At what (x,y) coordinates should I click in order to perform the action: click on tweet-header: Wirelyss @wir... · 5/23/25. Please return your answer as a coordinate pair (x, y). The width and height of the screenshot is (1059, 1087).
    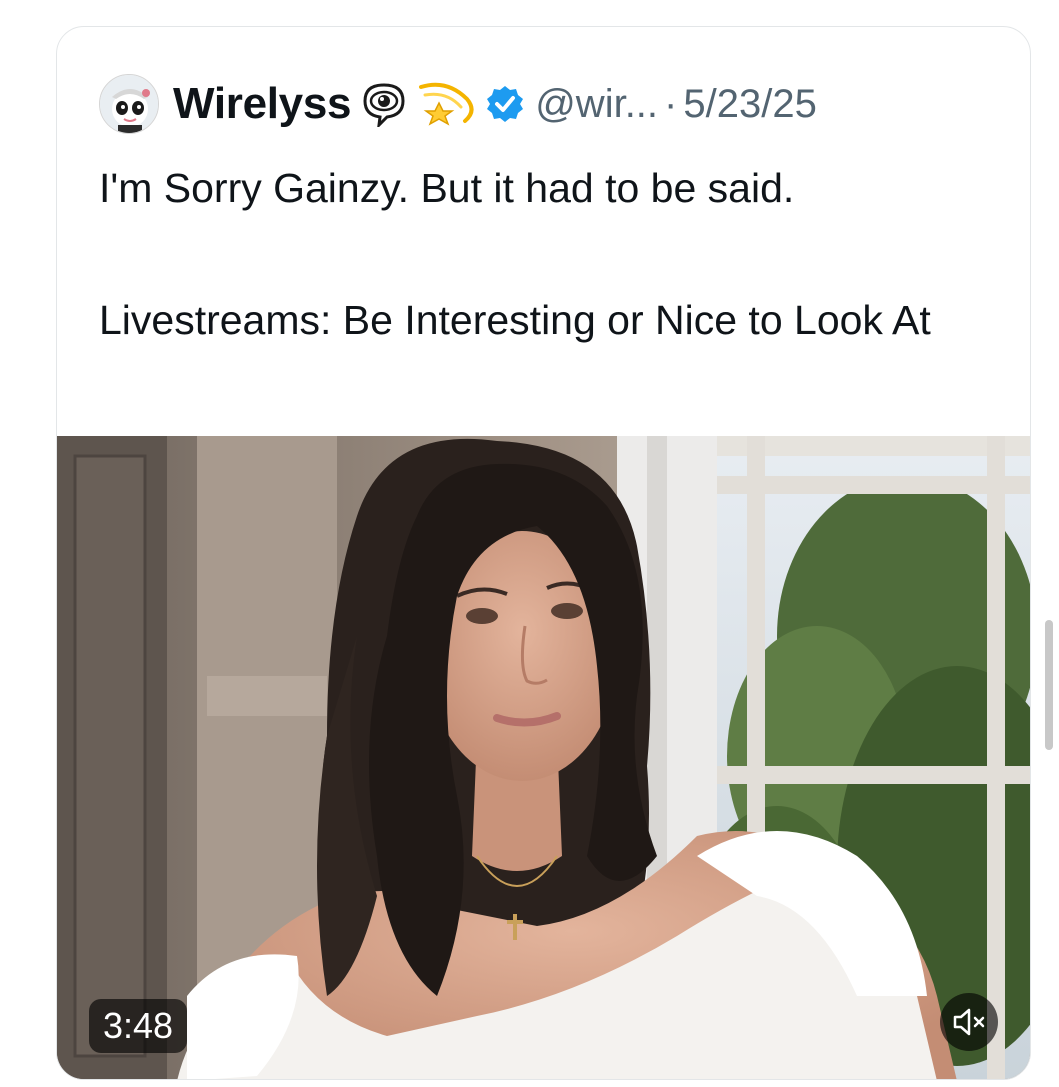
    Looking at the image, I should click on (458, 104).